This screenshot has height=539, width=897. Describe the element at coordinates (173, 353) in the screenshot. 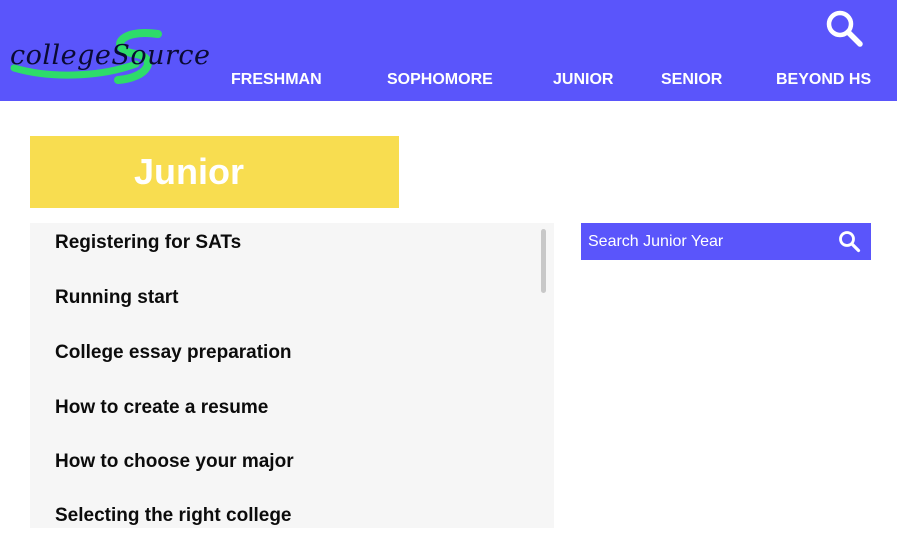

I see `list-item: College essay preparation` at that location.